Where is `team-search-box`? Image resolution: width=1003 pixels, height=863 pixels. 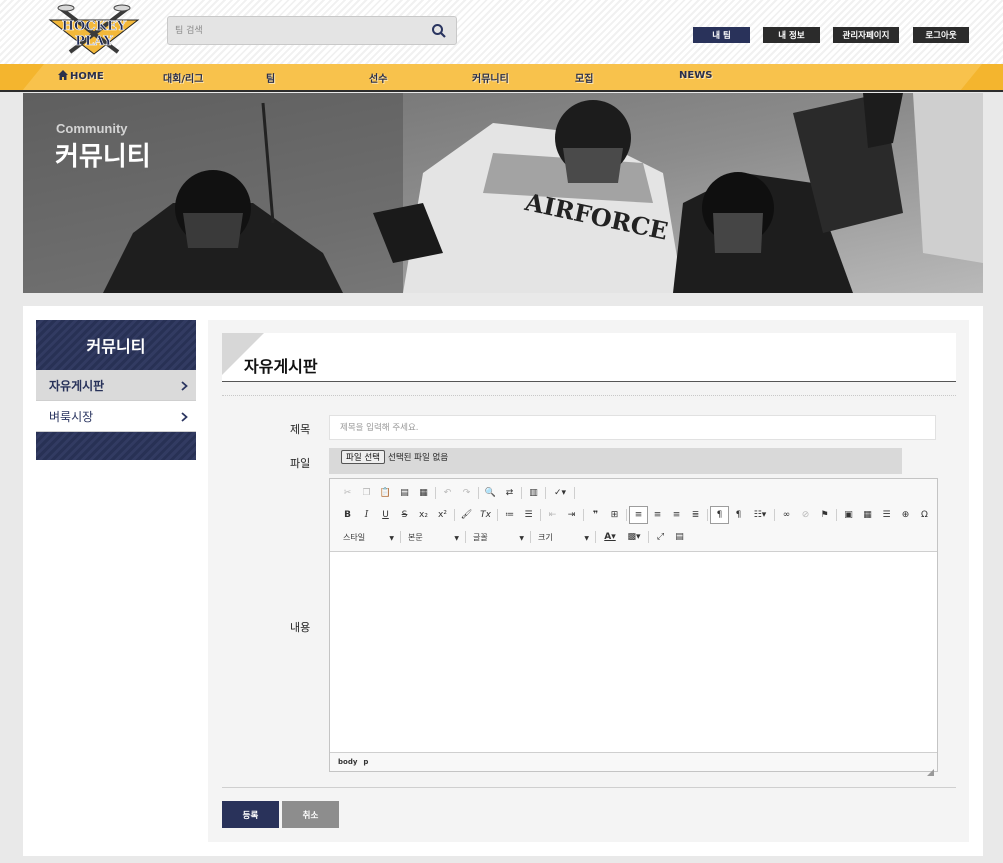 team-search-box is located at coordinates (312, 30).